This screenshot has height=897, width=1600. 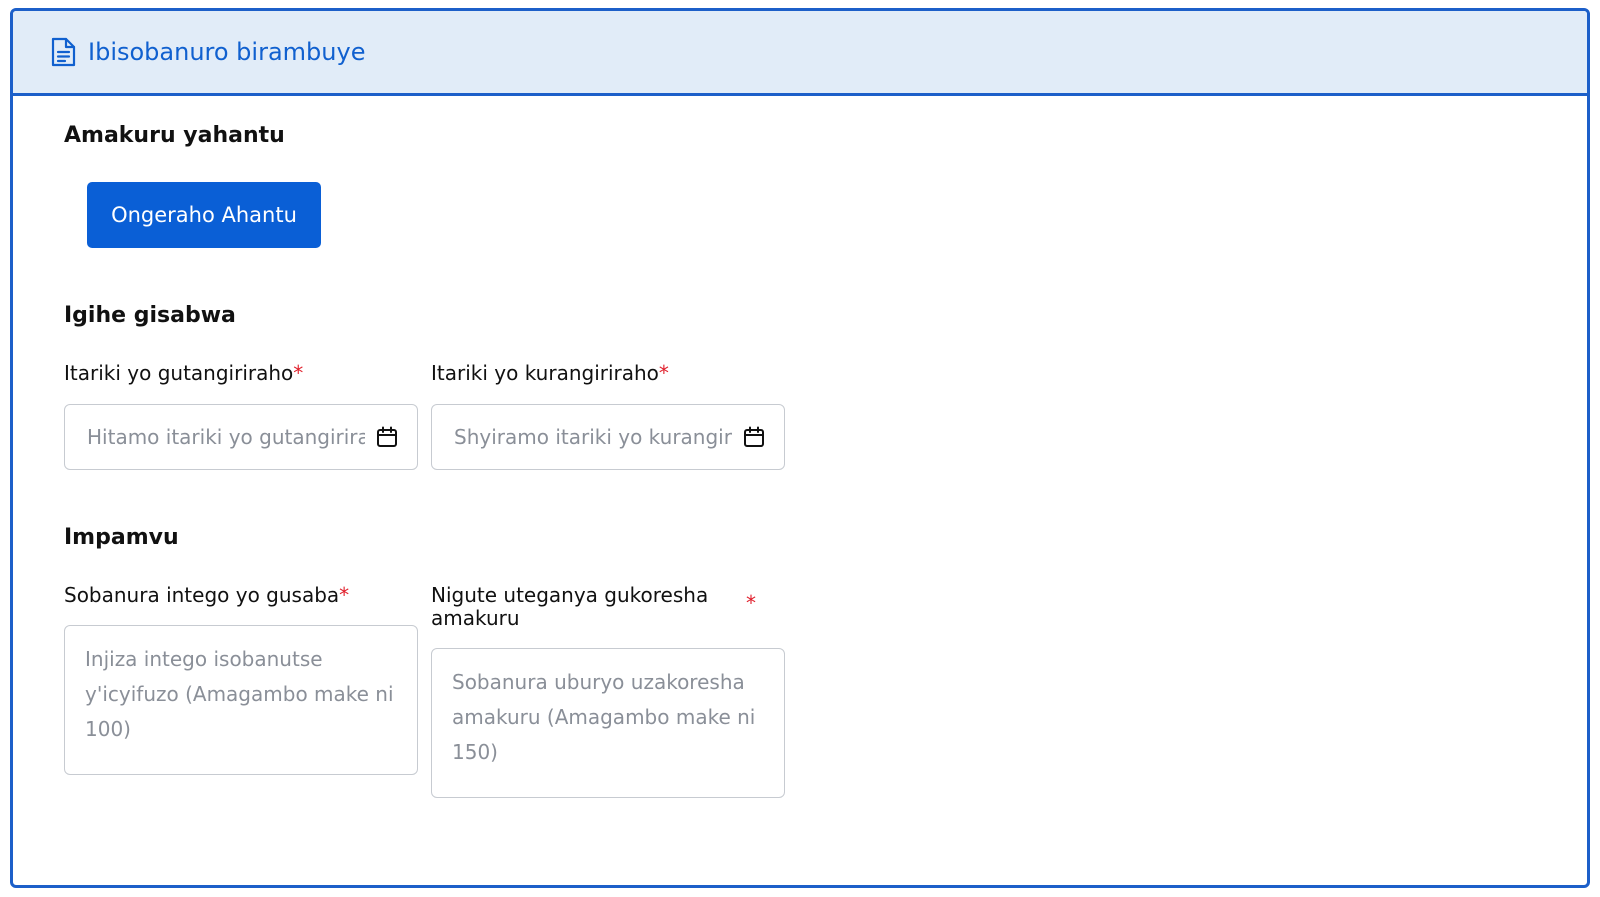 What do you see at coordinates (241, 700) in the screenshot?
I see `purpose-textarea` at bounding box center [241, 700].